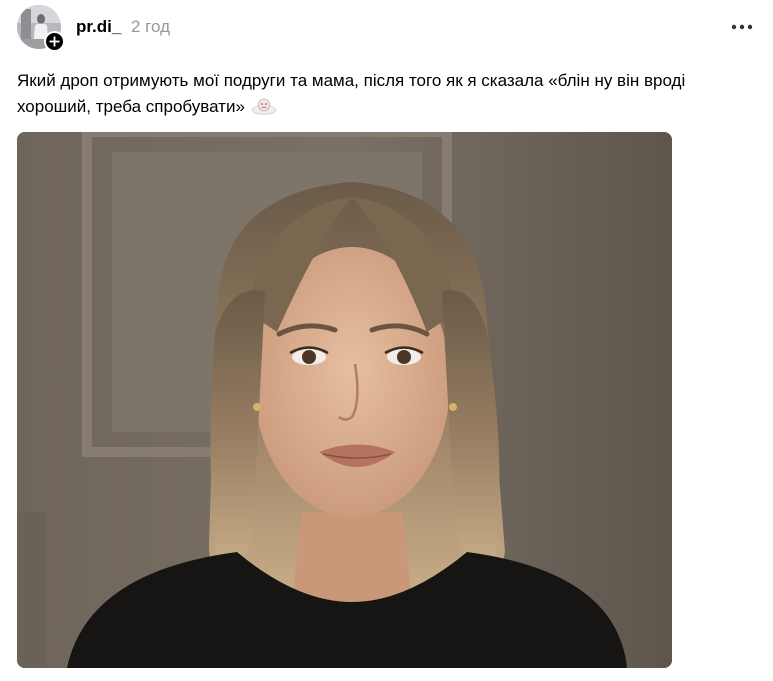 The height and width of the screenshot is (681, 773). I want to click on follow-button, so click(54, 41).